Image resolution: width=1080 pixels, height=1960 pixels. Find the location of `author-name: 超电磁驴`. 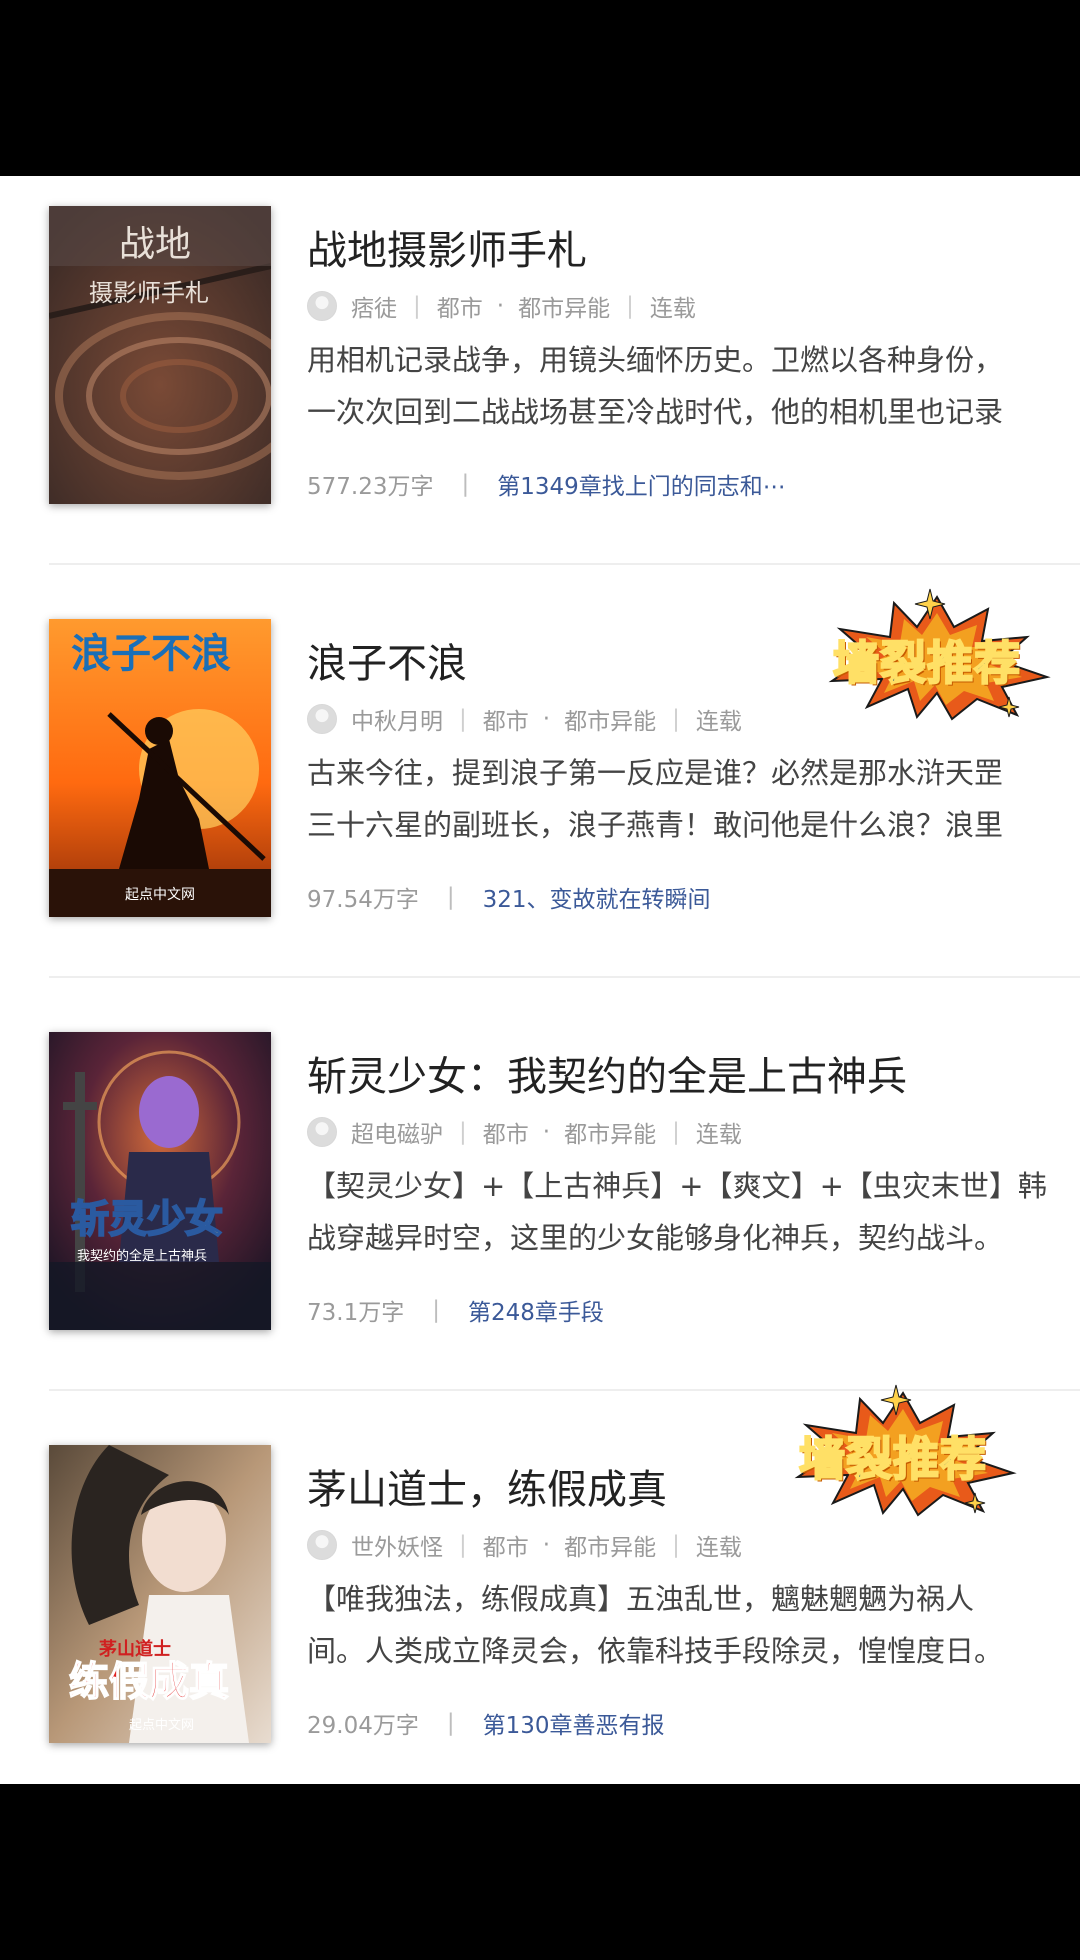

author-name: 超电磁驴 is located at coordinates (397, 1132).